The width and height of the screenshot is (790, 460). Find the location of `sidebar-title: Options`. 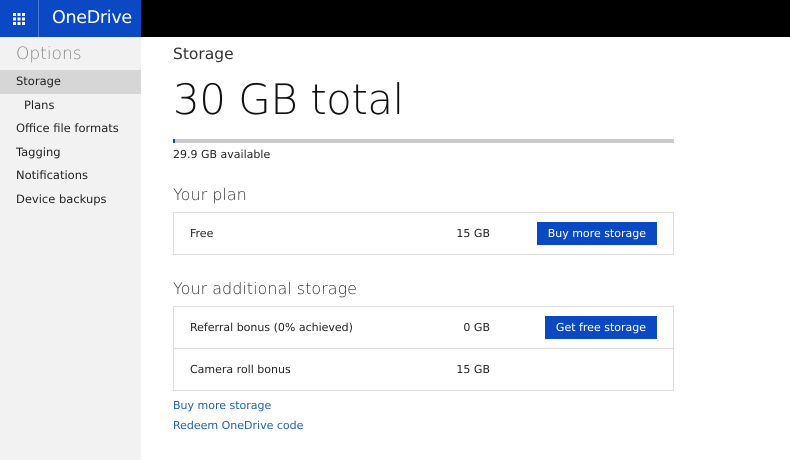

sidebar-title: Options is located at coordinates (49, 54).